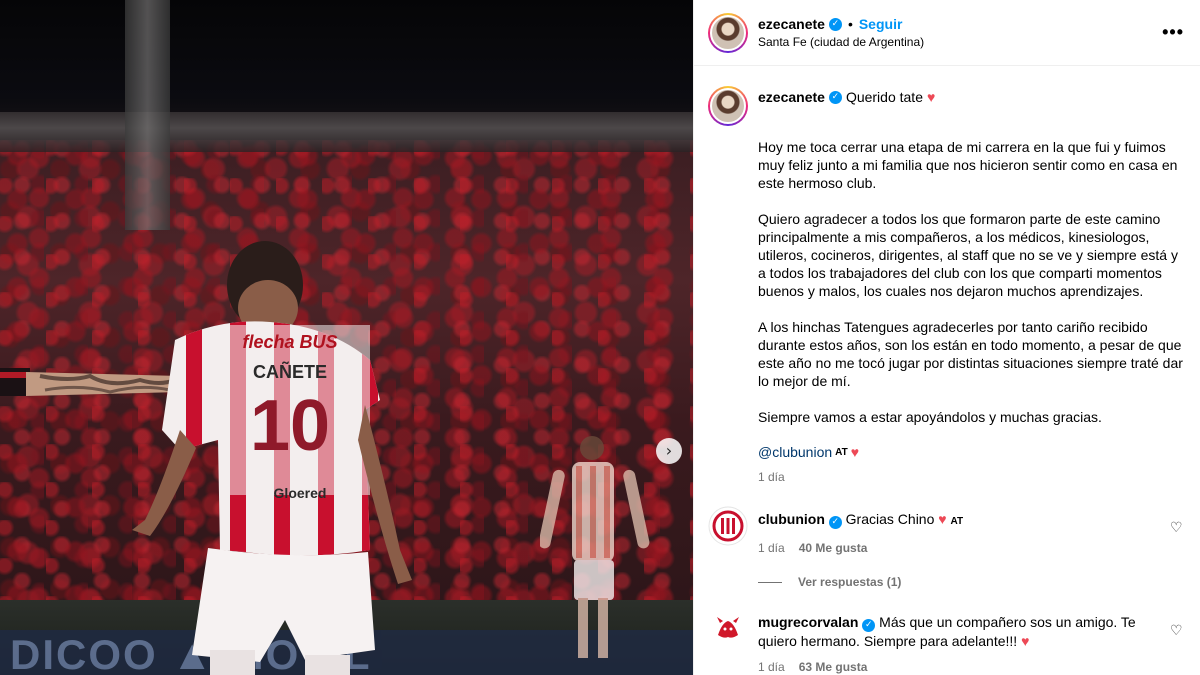 Image resolution: width=1200 pixels, height=675 pixels. I want to click on comment-text-row: clubunion ✓ Gracias Chino ♥ AT, so click(964, 520).